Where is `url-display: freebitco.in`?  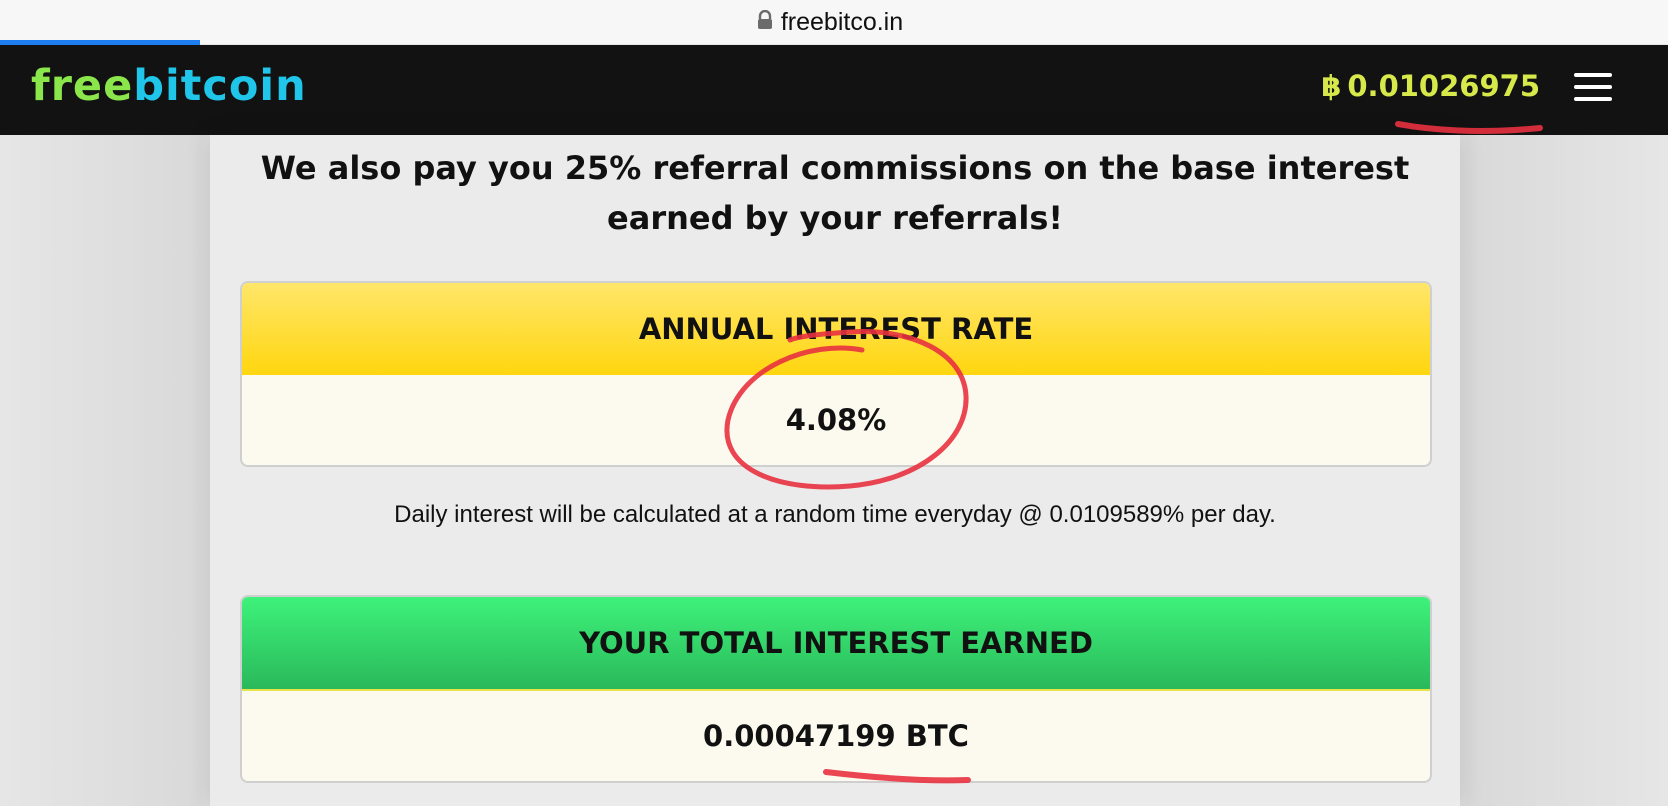 url-display: freebitco.in is located at coordinates (830, 22).